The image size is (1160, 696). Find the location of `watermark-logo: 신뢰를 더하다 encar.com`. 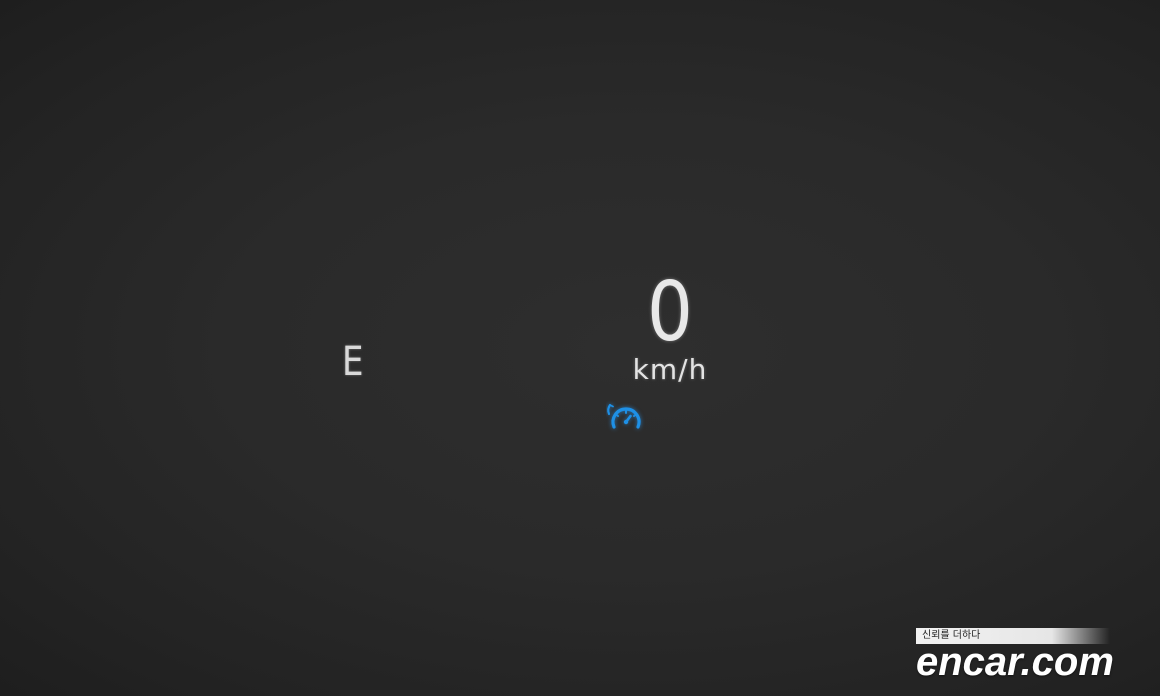

watermark-logo: 신뢰를 더하다 encar.com is located at coordinates (1035, 657).